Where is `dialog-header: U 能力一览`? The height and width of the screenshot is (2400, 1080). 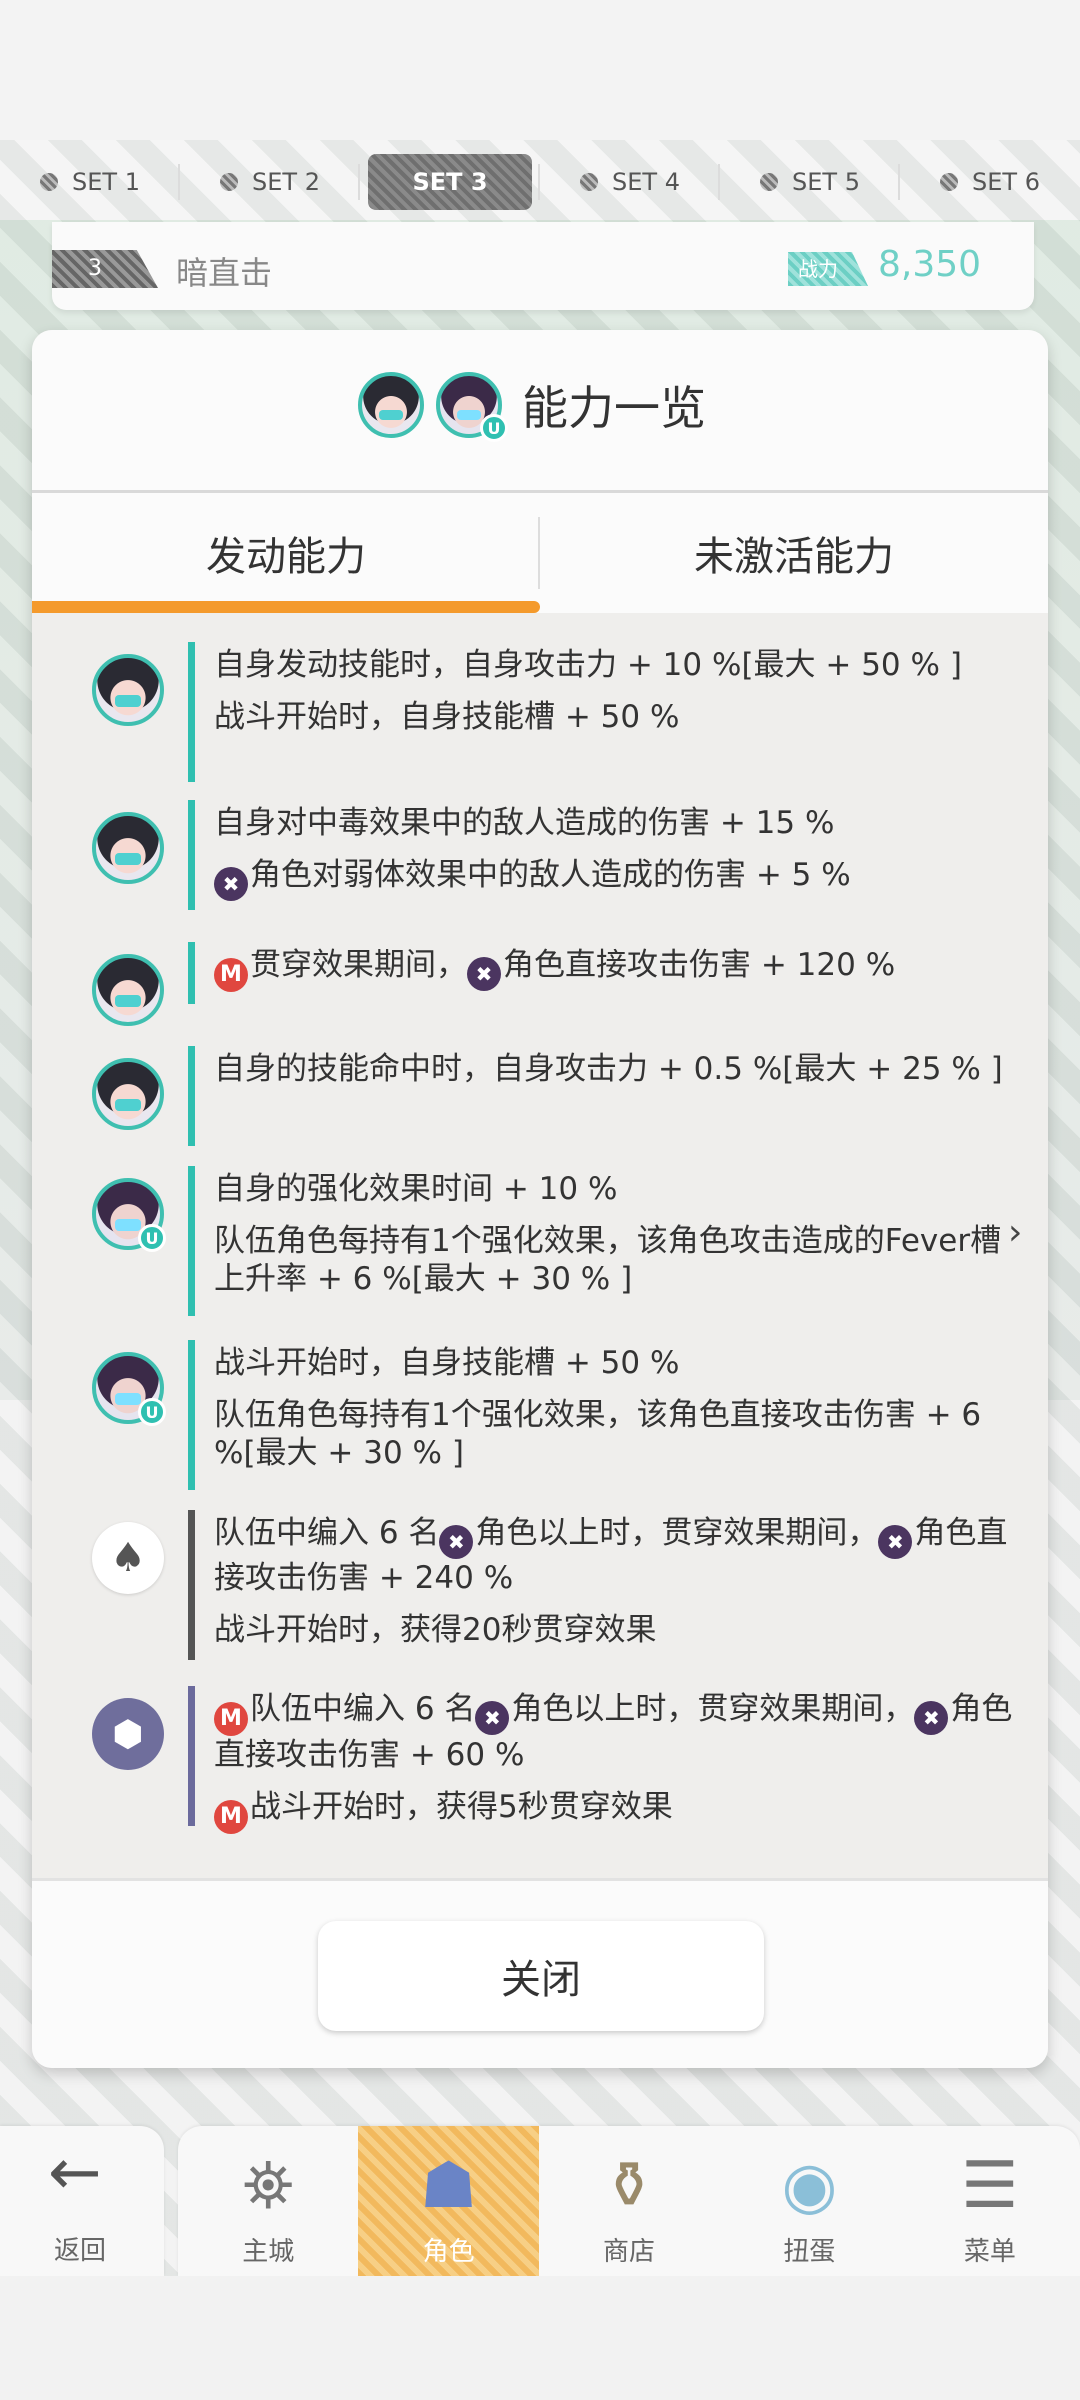
dialog-header: U 能力一览 is located at coordinates (540, 411).